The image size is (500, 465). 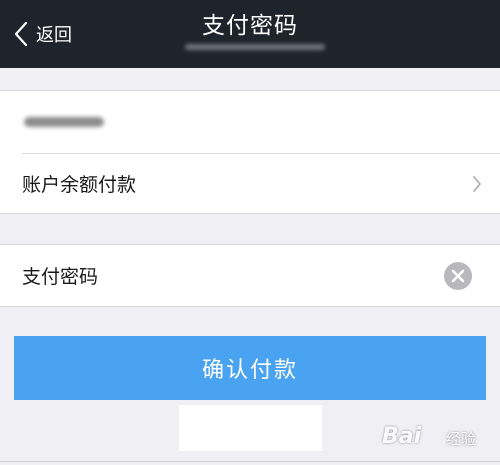 I want to click on account-name-redacted, so click(x=64, y=122).